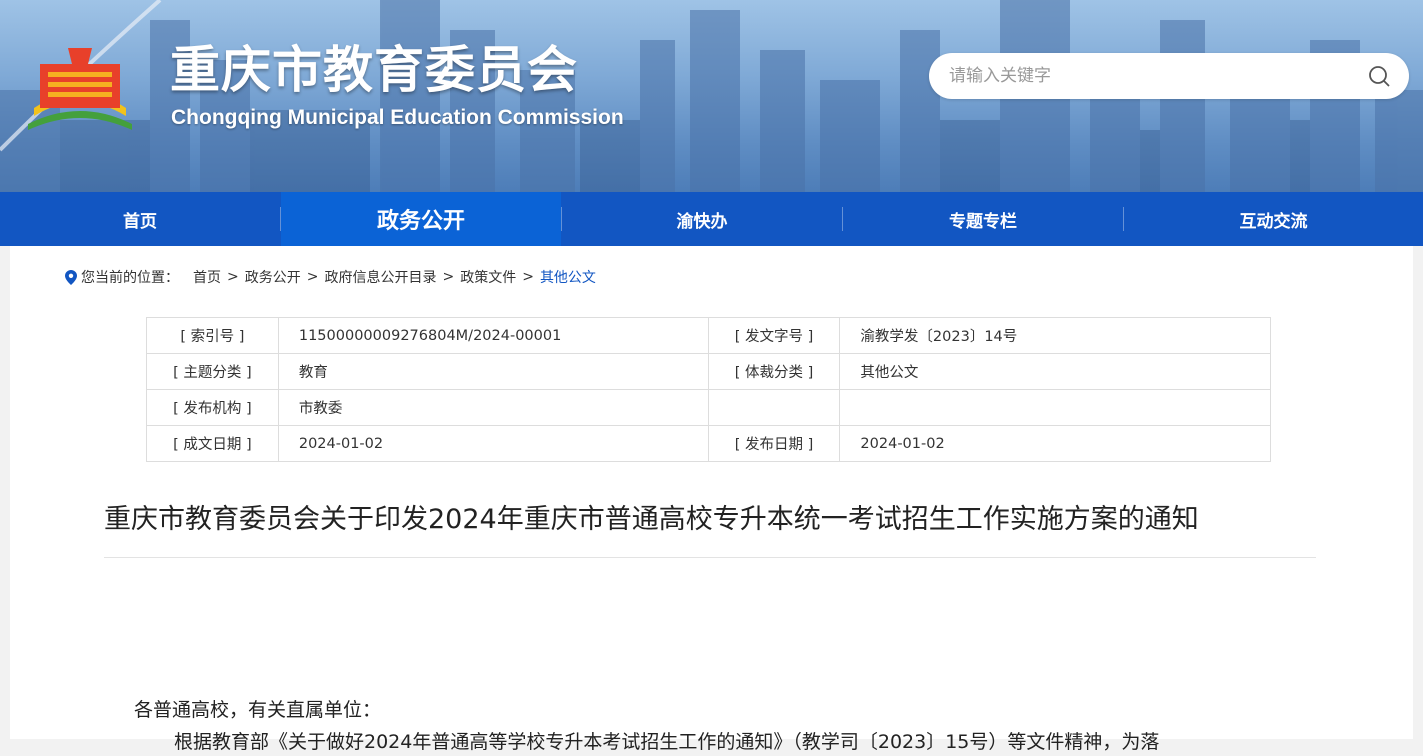 The width and height of the screenshot is (1423, 756). What do you see at coordinates (397, 117) in the screenshot?
I see `site-title-english: Chongqing Municipal Education Commission` at bounding box center [397, 117].